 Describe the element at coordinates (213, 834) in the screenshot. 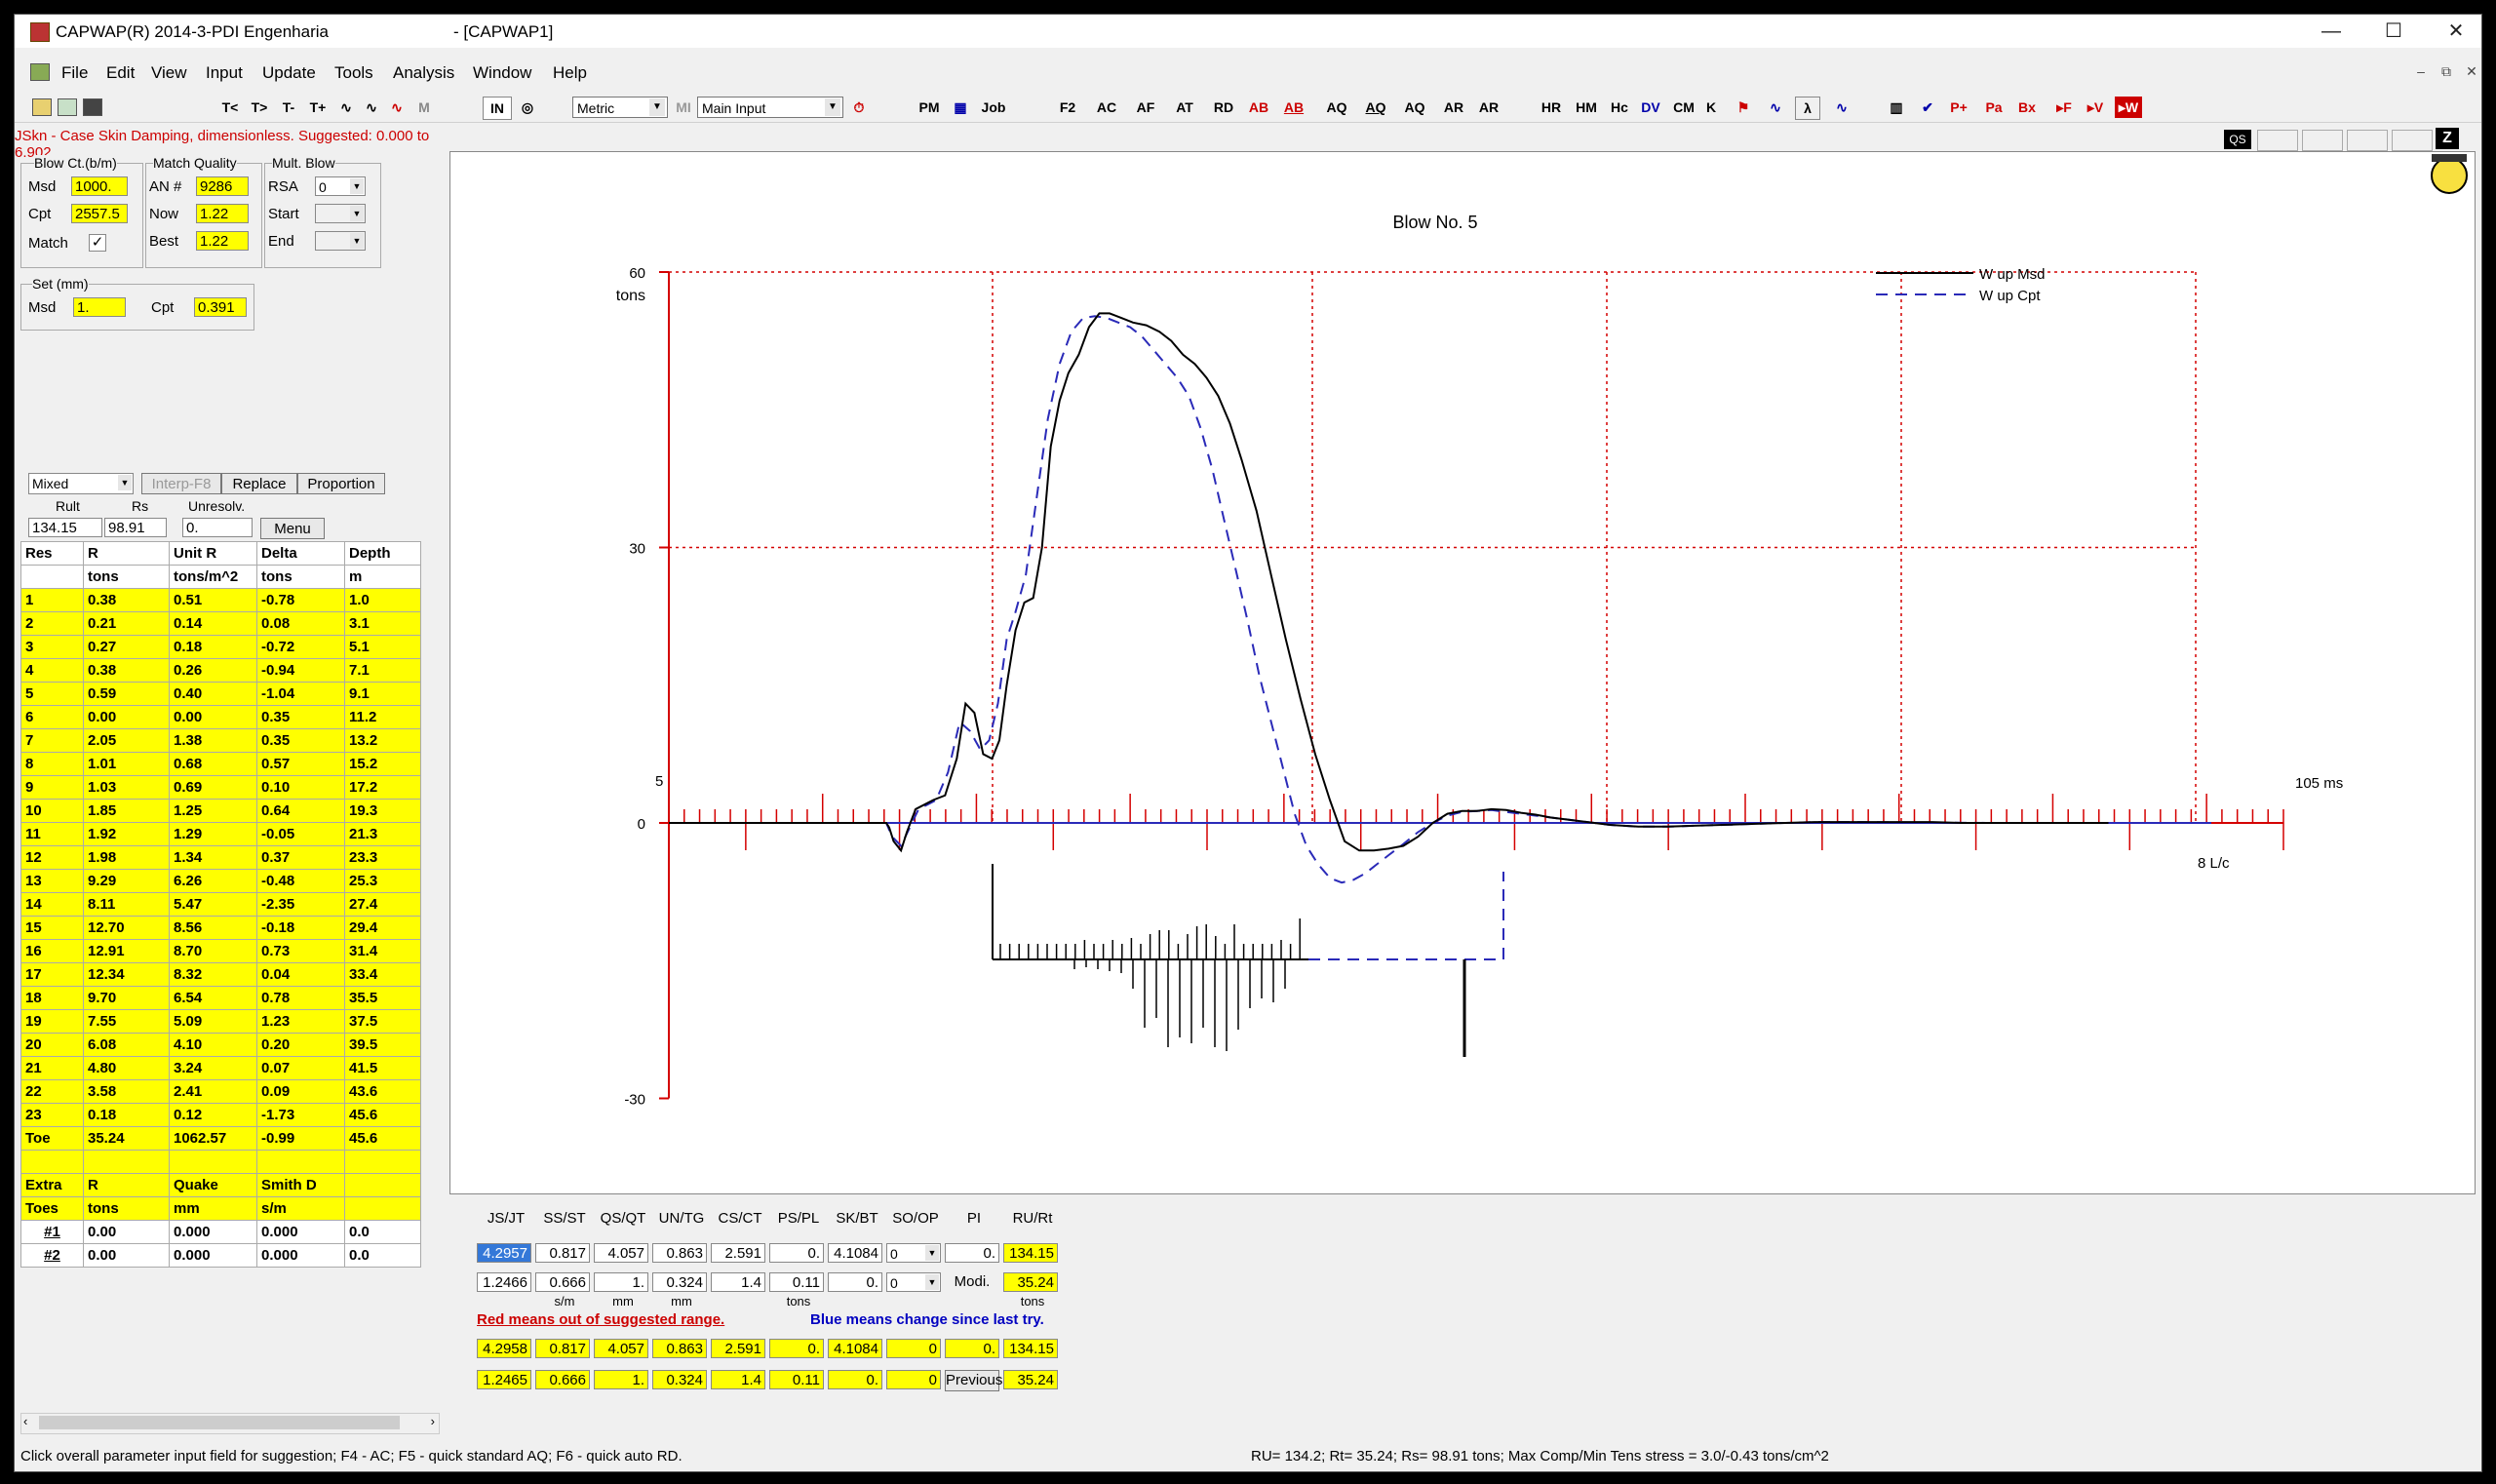

I see `table-row-cell: 1.29` at that location.